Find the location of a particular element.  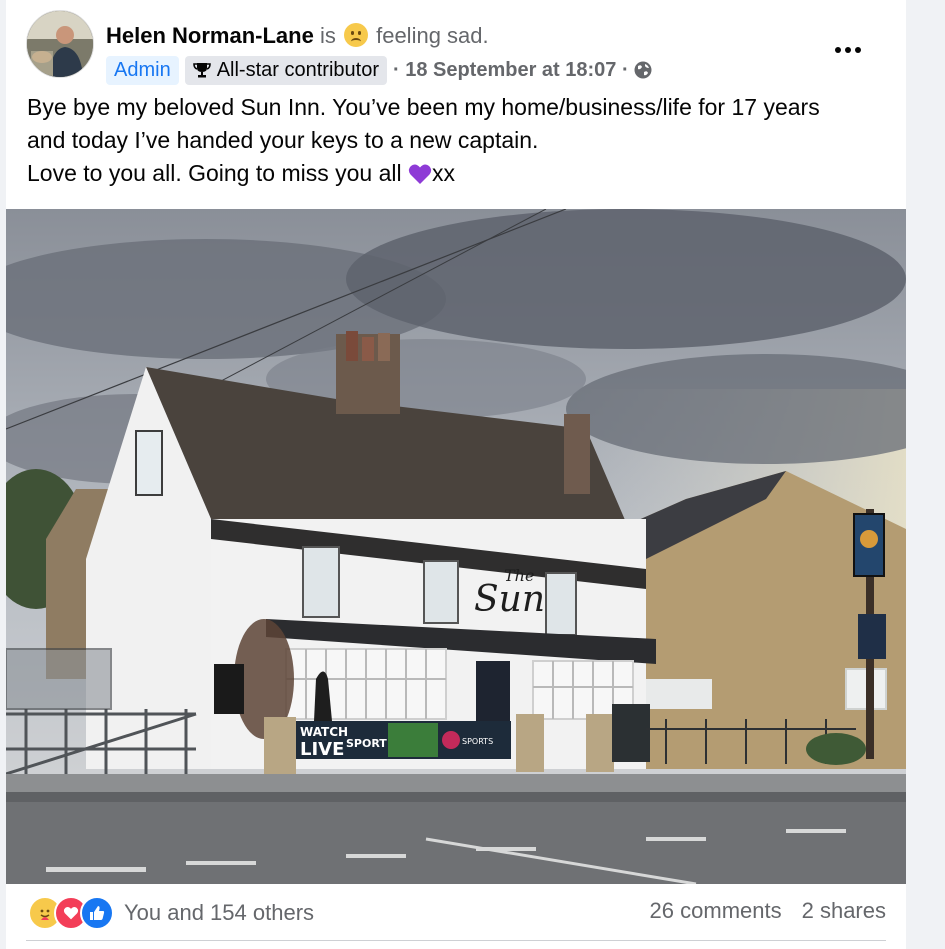

post-stats: 26 comments 2 shares is located at coordinates (768, 911).